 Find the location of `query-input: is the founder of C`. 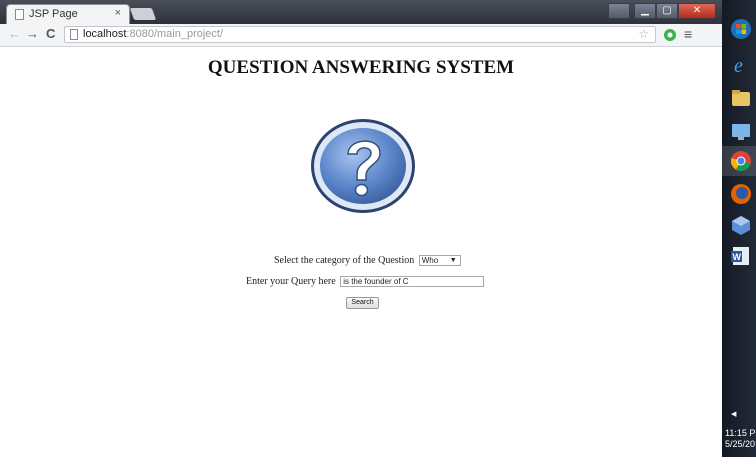

query-input: is the founder of C is located at coordinates (412, 282).